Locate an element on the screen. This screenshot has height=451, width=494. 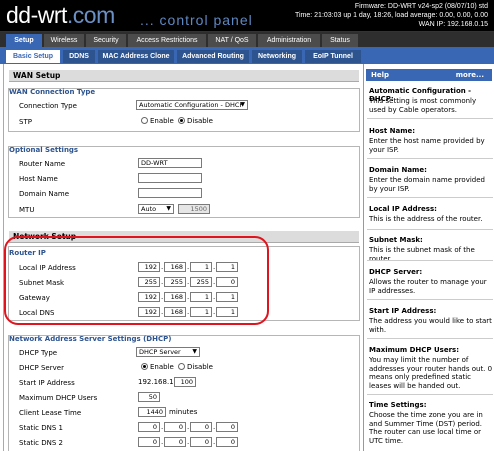
lease-time-unit: minutes is located at coordinates (183, 412).